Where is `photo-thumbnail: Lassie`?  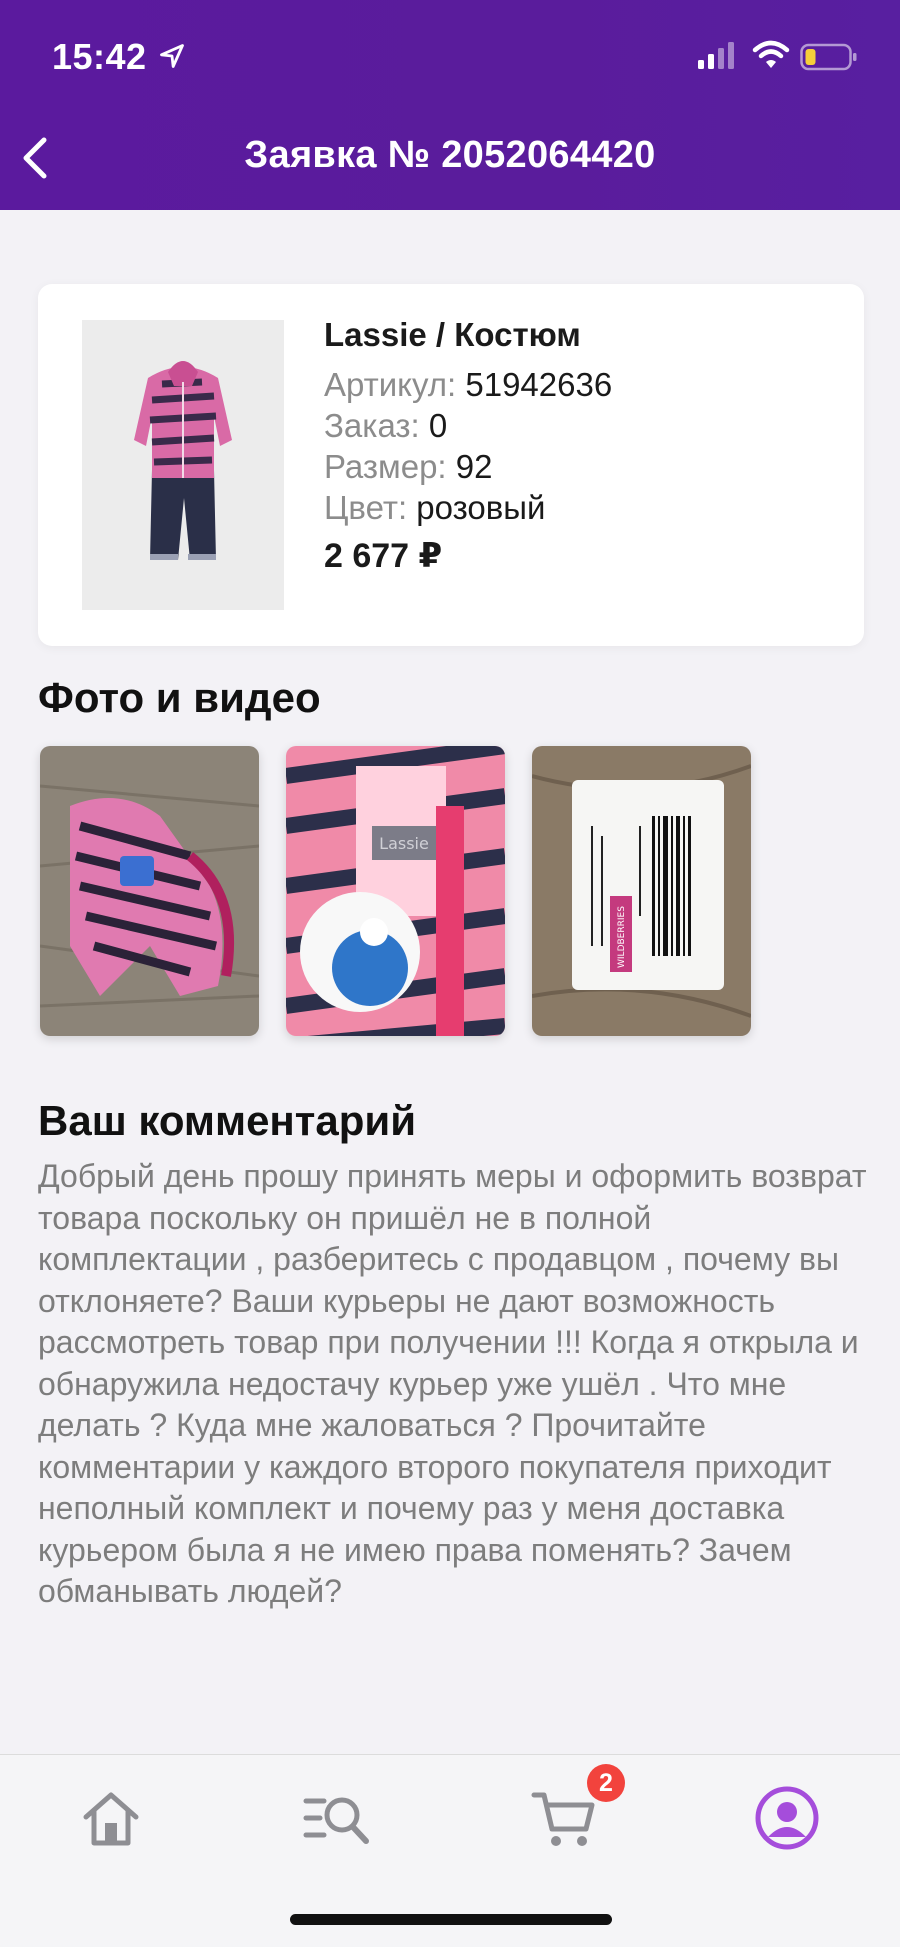
photo-thumbnail: Lassie is located at coordinates (395, 891).